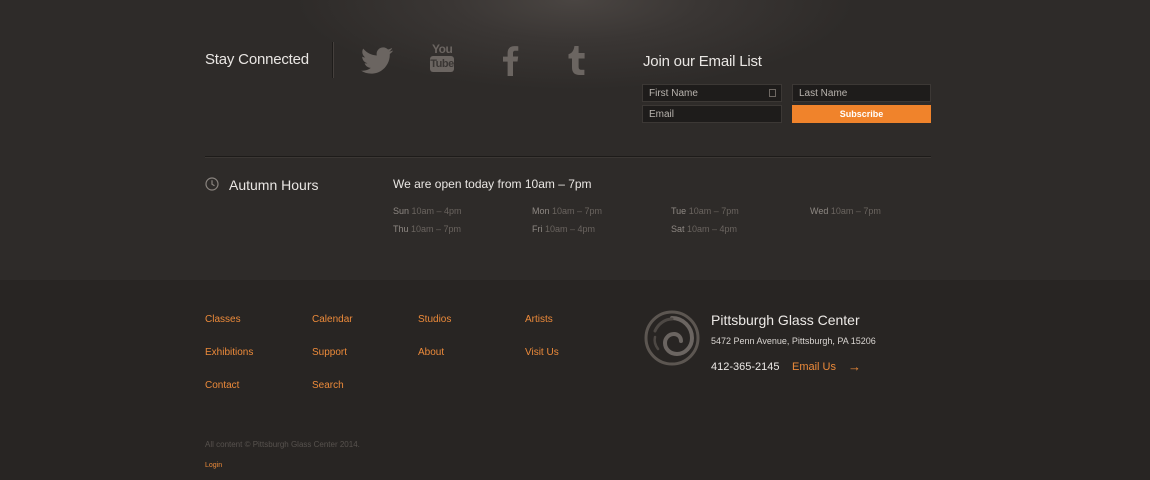 This screenshot has height=480, width=1150. Describe the element at coordinates (537, 229) in the screenshot. I see `day-label: Fri` at that location.